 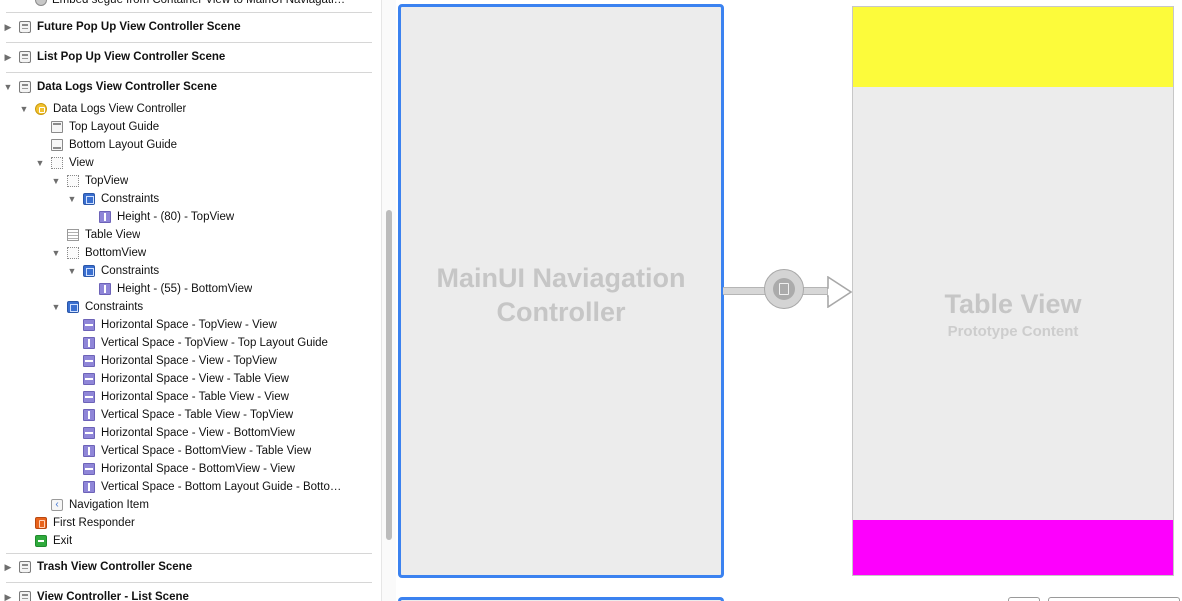 What do you see at coordinates (57, 145) in the screenshot?
I see `layout-guide-icon` at bounding box center [57, 145].